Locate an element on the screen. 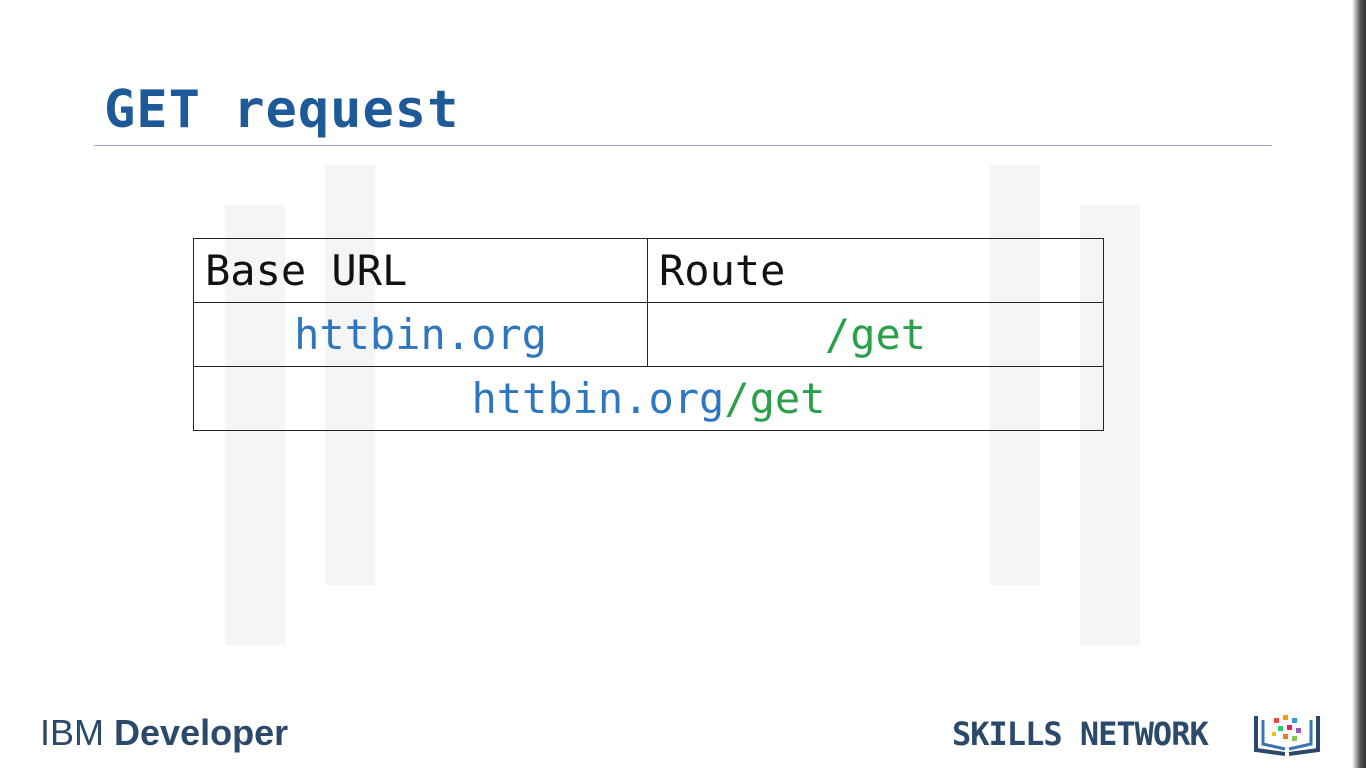 Image resolution: width=1366 pixels, height=768 pixels. table-header-row: Base URL Route is located at coordinates (648, 270).